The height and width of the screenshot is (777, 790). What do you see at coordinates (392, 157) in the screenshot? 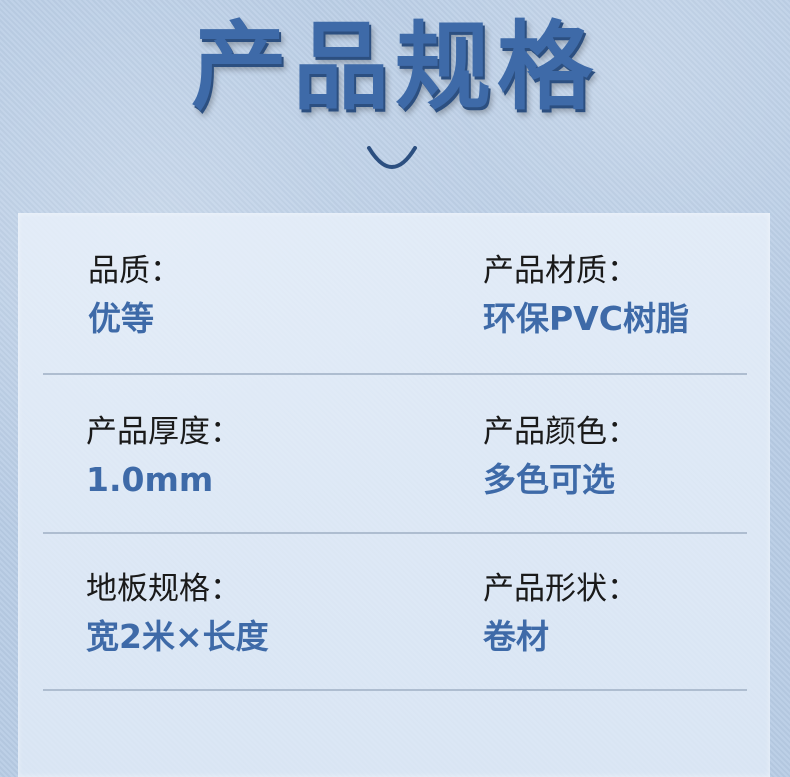
I see `chevron-down-icon` at bounding box center [392, 157].